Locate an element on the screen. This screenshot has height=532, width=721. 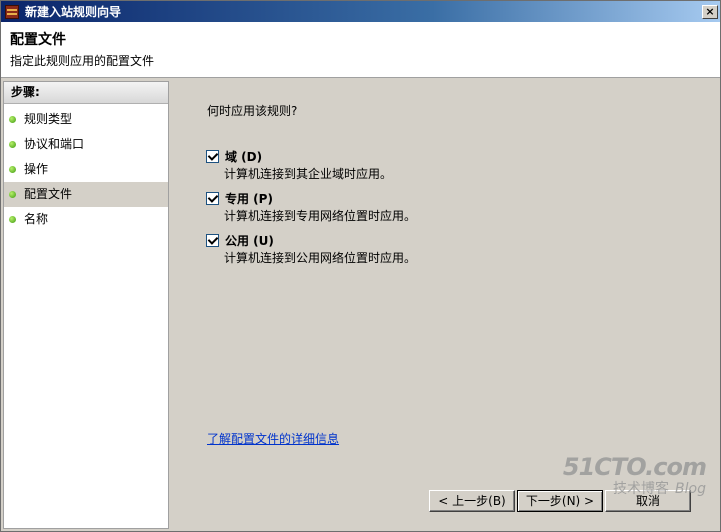
next-button: 下一步(N) > is located at coordinates (560, 501).